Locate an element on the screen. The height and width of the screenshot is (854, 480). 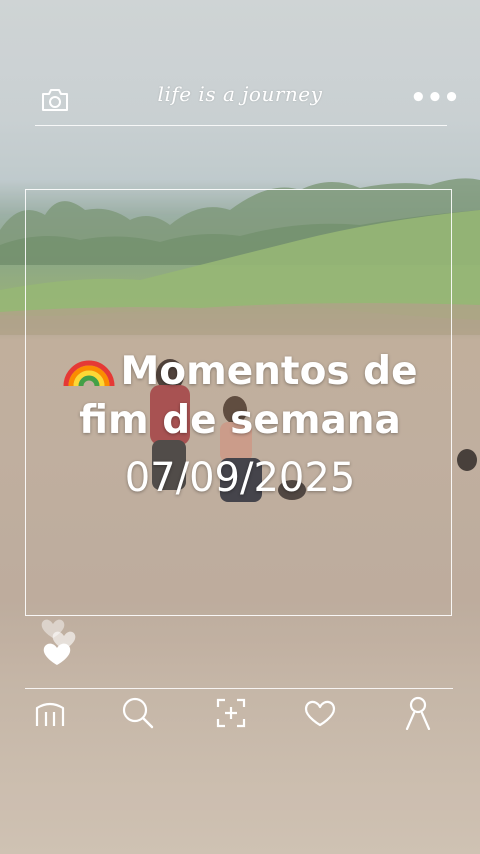
bottom-nav is located at coordinates (240, 716).